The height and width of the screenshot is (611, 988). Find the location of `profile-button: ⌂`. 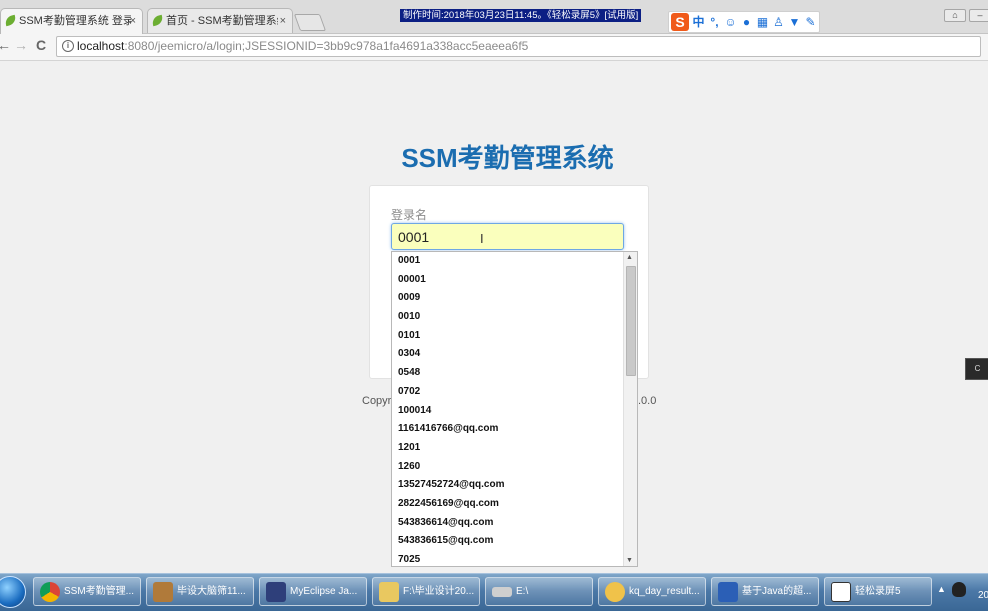

profile-button: ⌂ is located at coordinates (955, 15).